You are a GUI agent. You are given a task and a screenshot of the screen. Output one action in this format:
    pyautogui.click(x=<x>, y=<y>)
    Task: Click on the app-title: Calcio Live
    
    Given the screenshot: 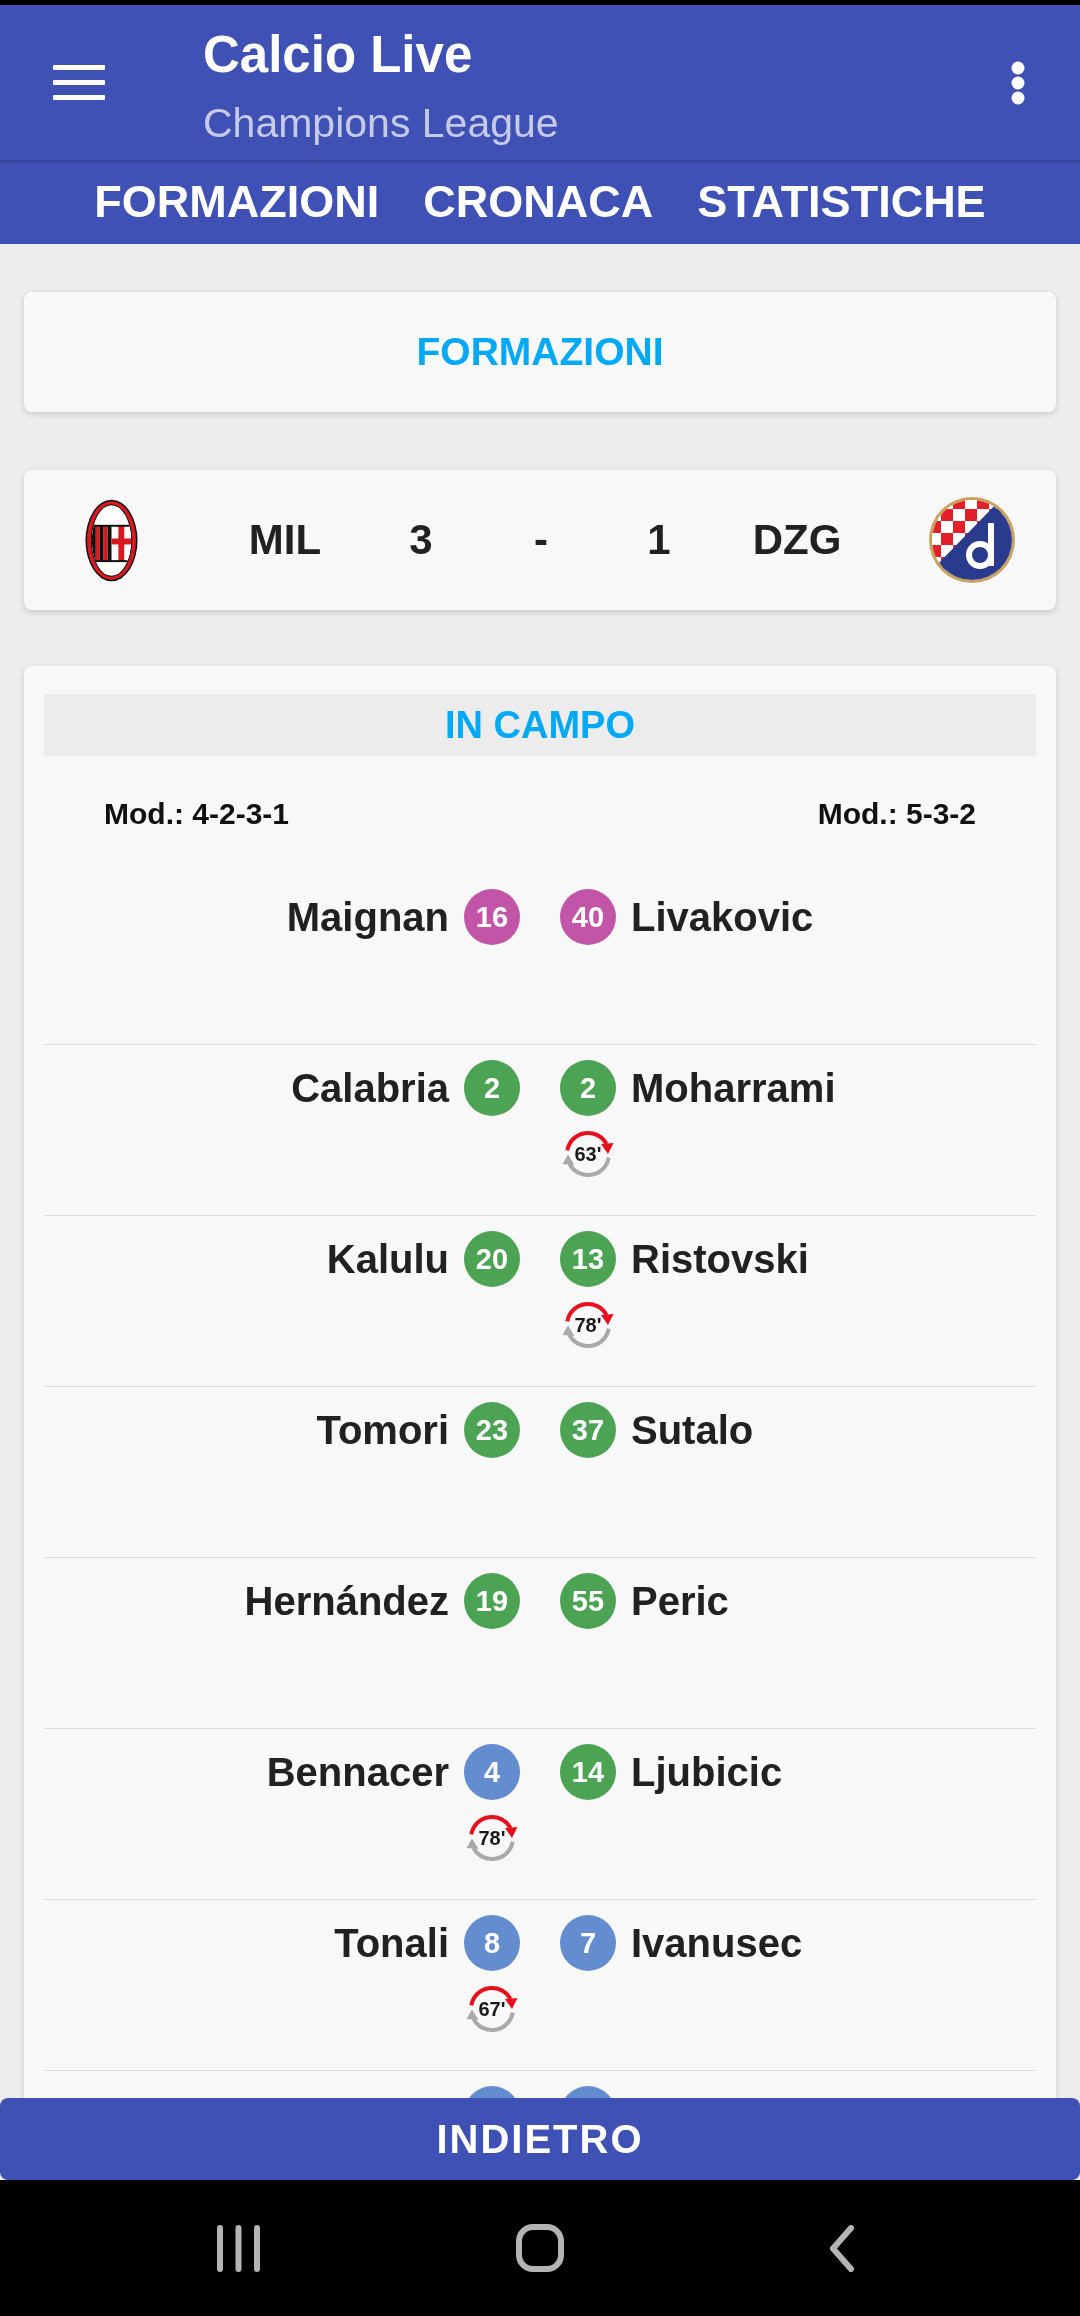 What is the action you would take?
    pyautogui.click(x=338, y=55)
    